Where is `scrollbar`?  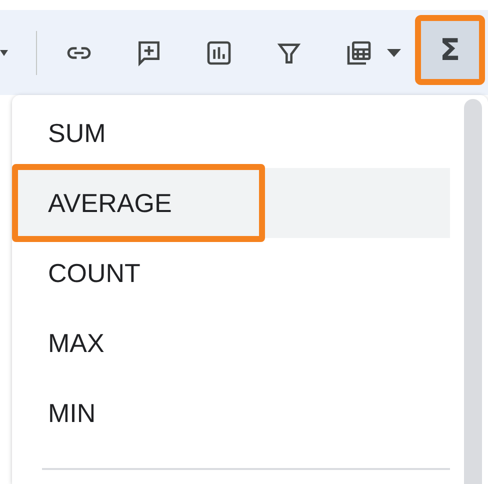 scrollbar is located at coordinates (473, 291).